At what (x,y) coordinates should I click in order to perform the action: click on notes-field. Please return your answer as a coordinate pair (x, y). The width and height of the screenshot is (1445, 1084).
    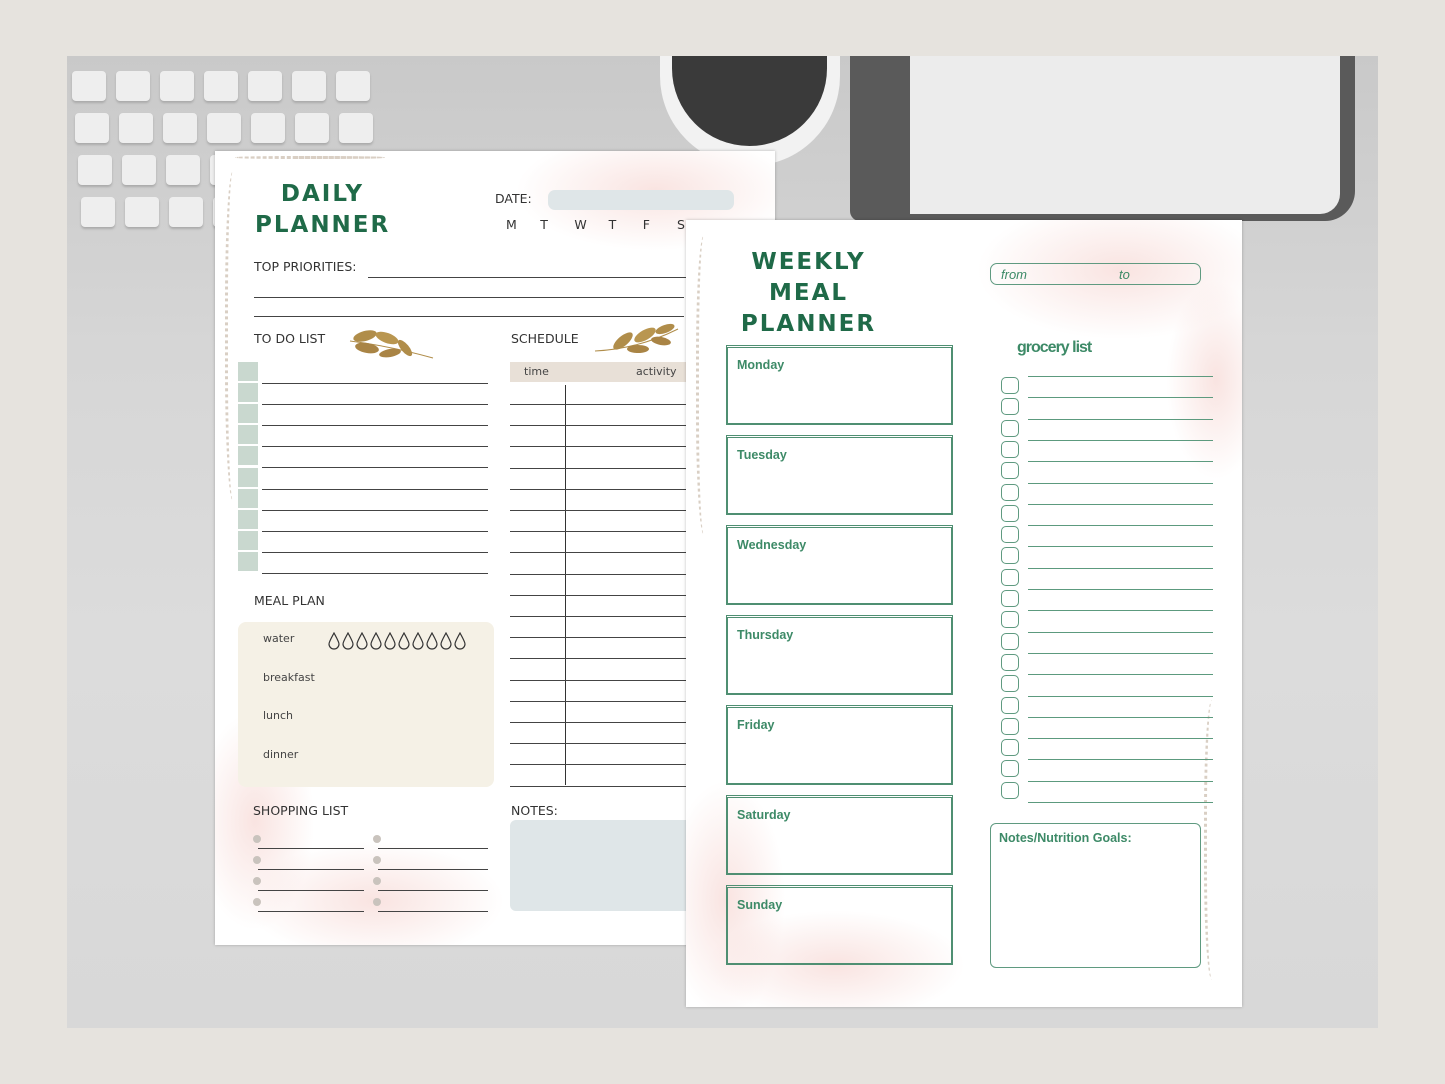
    Looking at the image, I should click on (605, 865).